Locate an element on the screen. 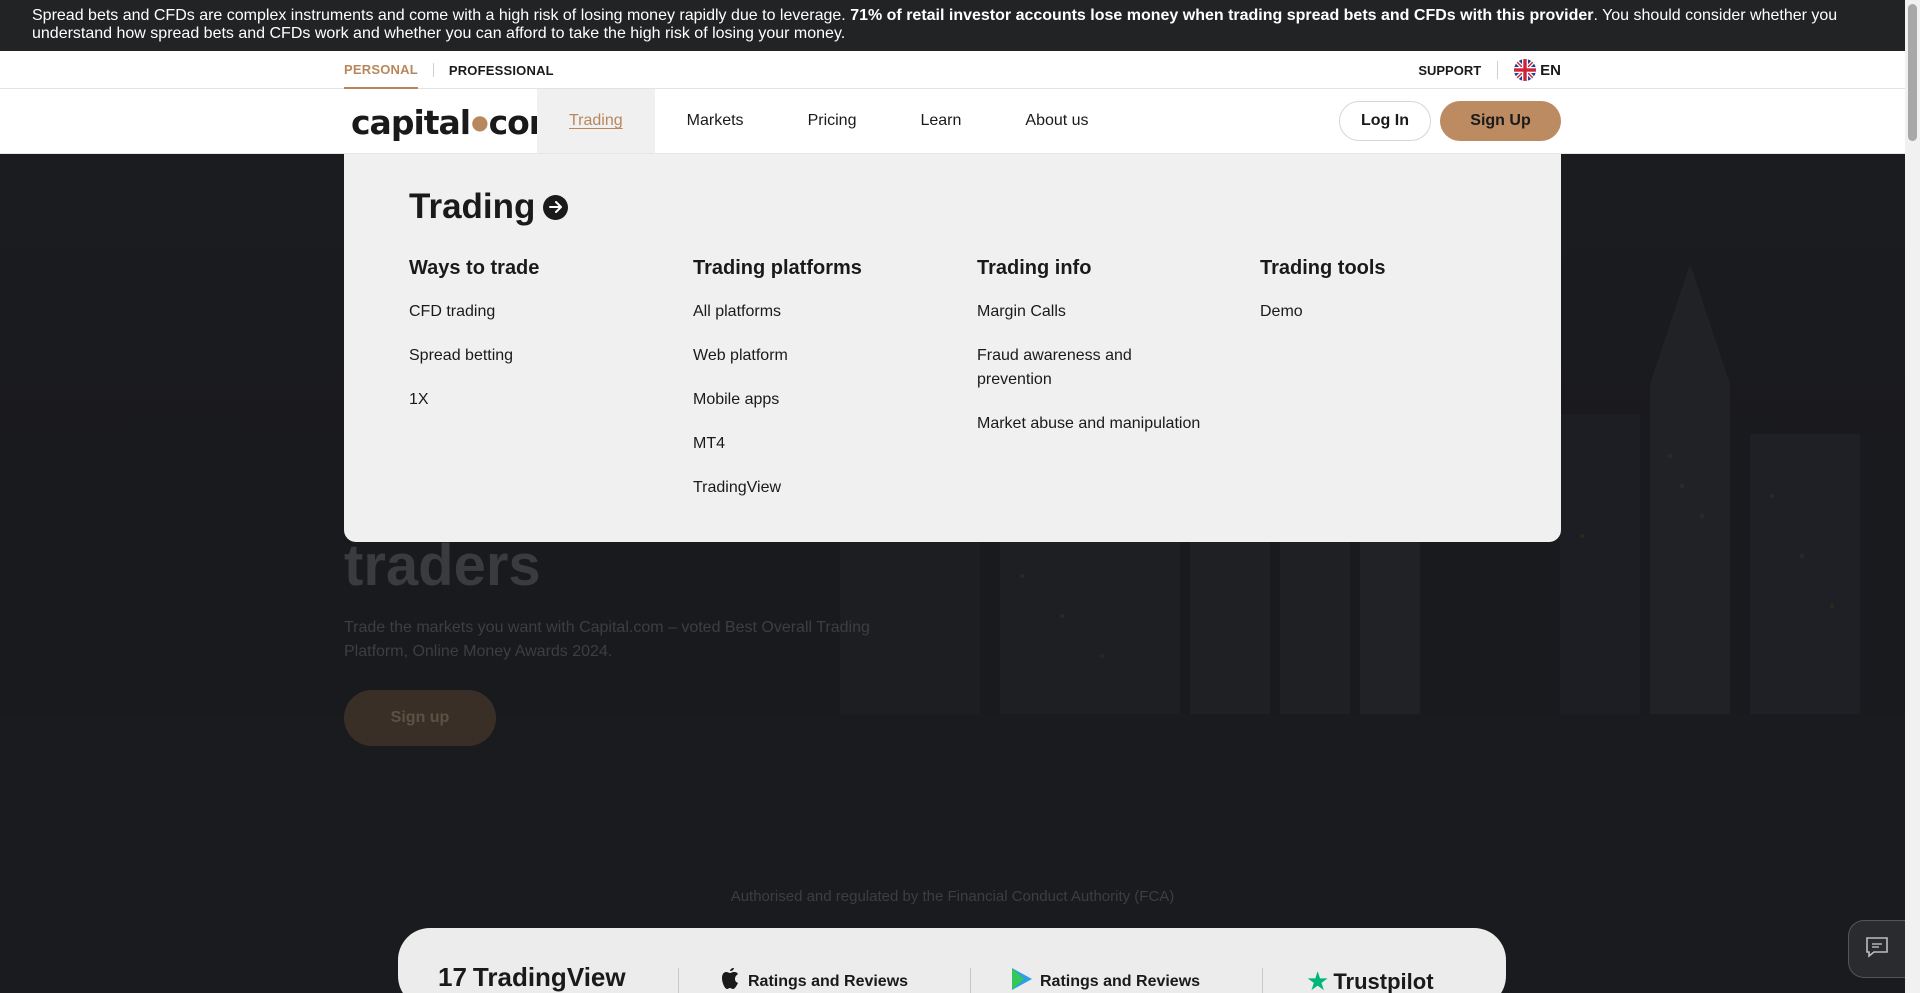 This screenshot has width=1920, height=993. log-in-button: Log In is located at coordinates (1385, 121).